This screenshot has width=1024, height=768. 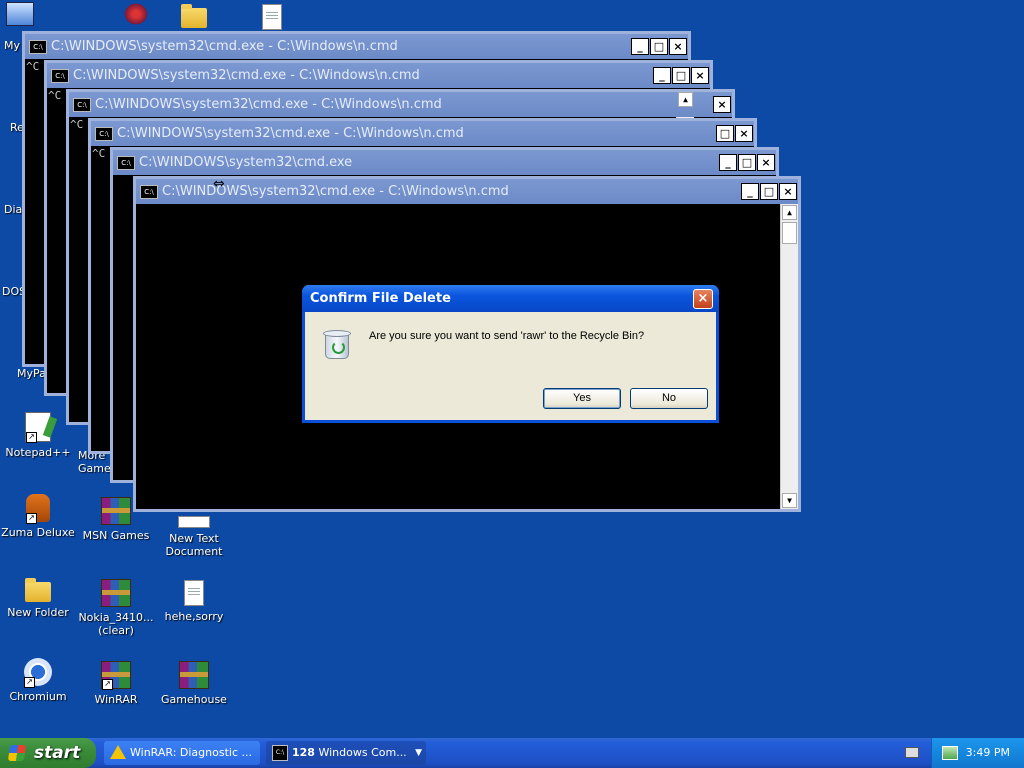 I want to click on desktop-icon-label: Notepad++, so click(x=38, y=452).